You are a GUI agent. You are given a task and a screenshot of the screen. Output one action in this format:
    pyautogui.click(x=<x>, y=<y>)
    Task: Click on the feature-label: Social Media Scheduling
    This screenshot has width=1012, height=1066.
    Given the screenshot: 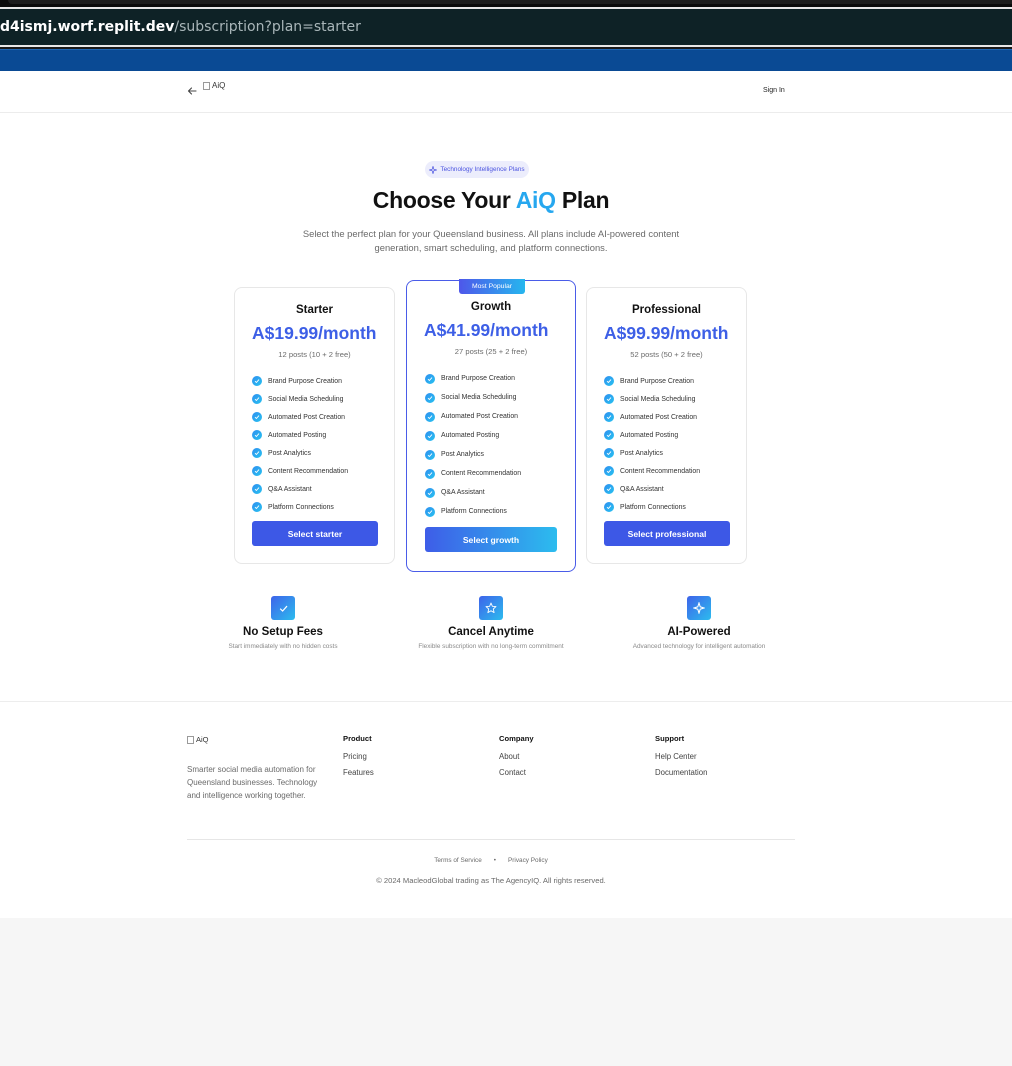 What is the action you would take?
    pyautogui.click(x=658, y=399)
    